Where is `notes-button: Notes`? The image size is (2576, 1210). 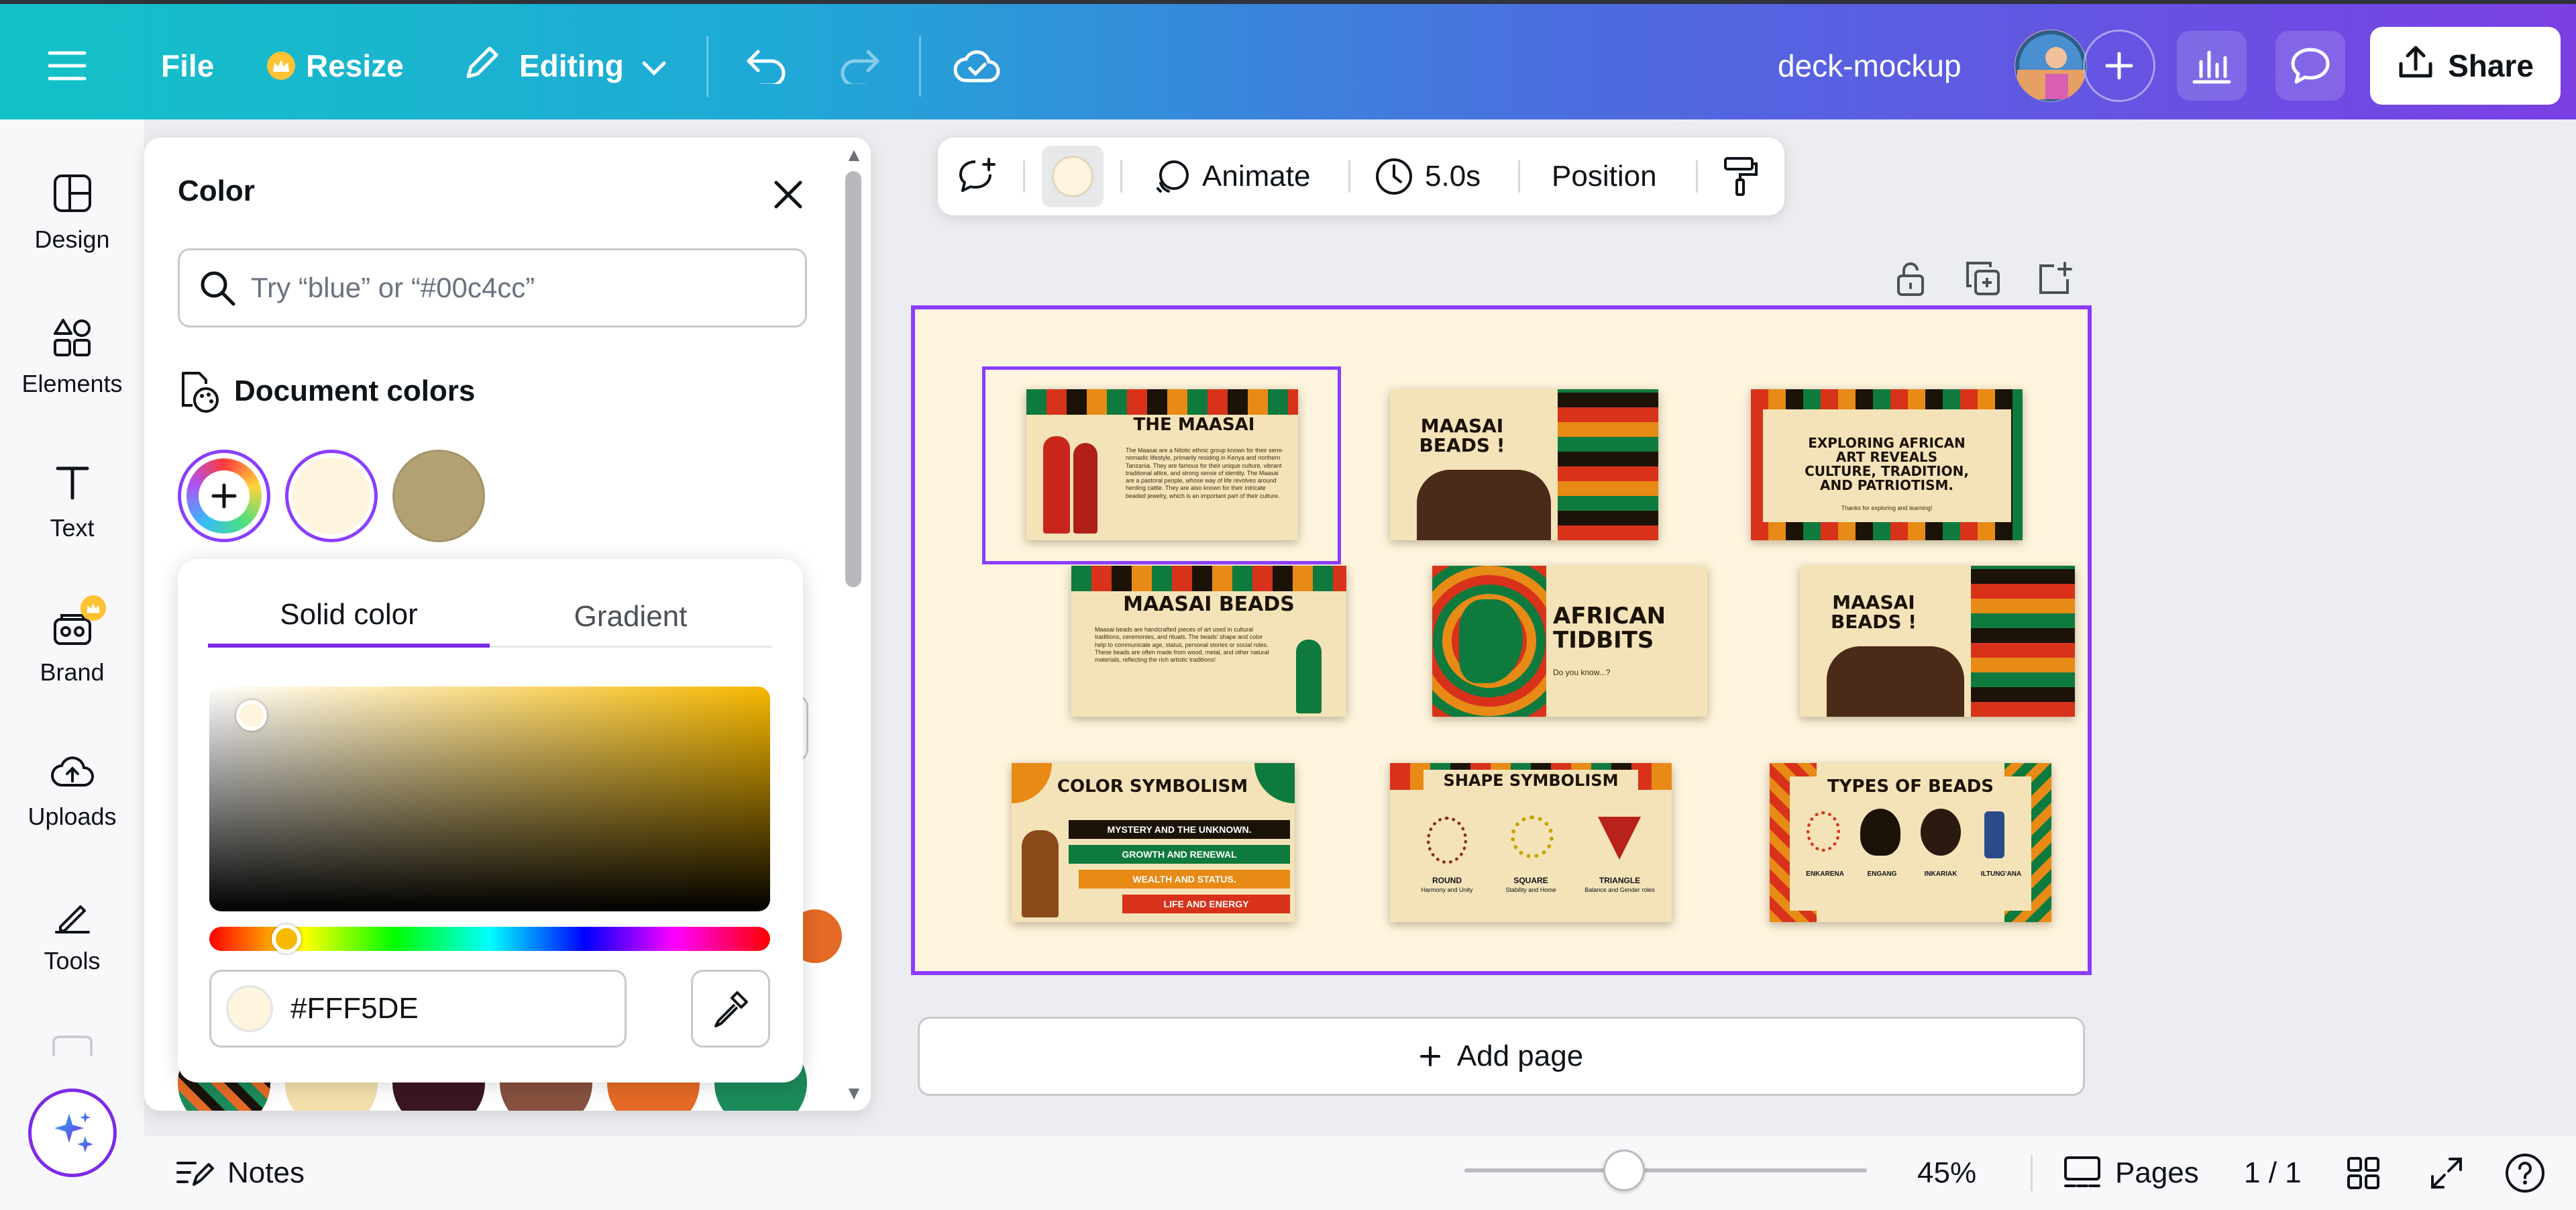
notes-button: Notes is located at coordinates (240, 1173).